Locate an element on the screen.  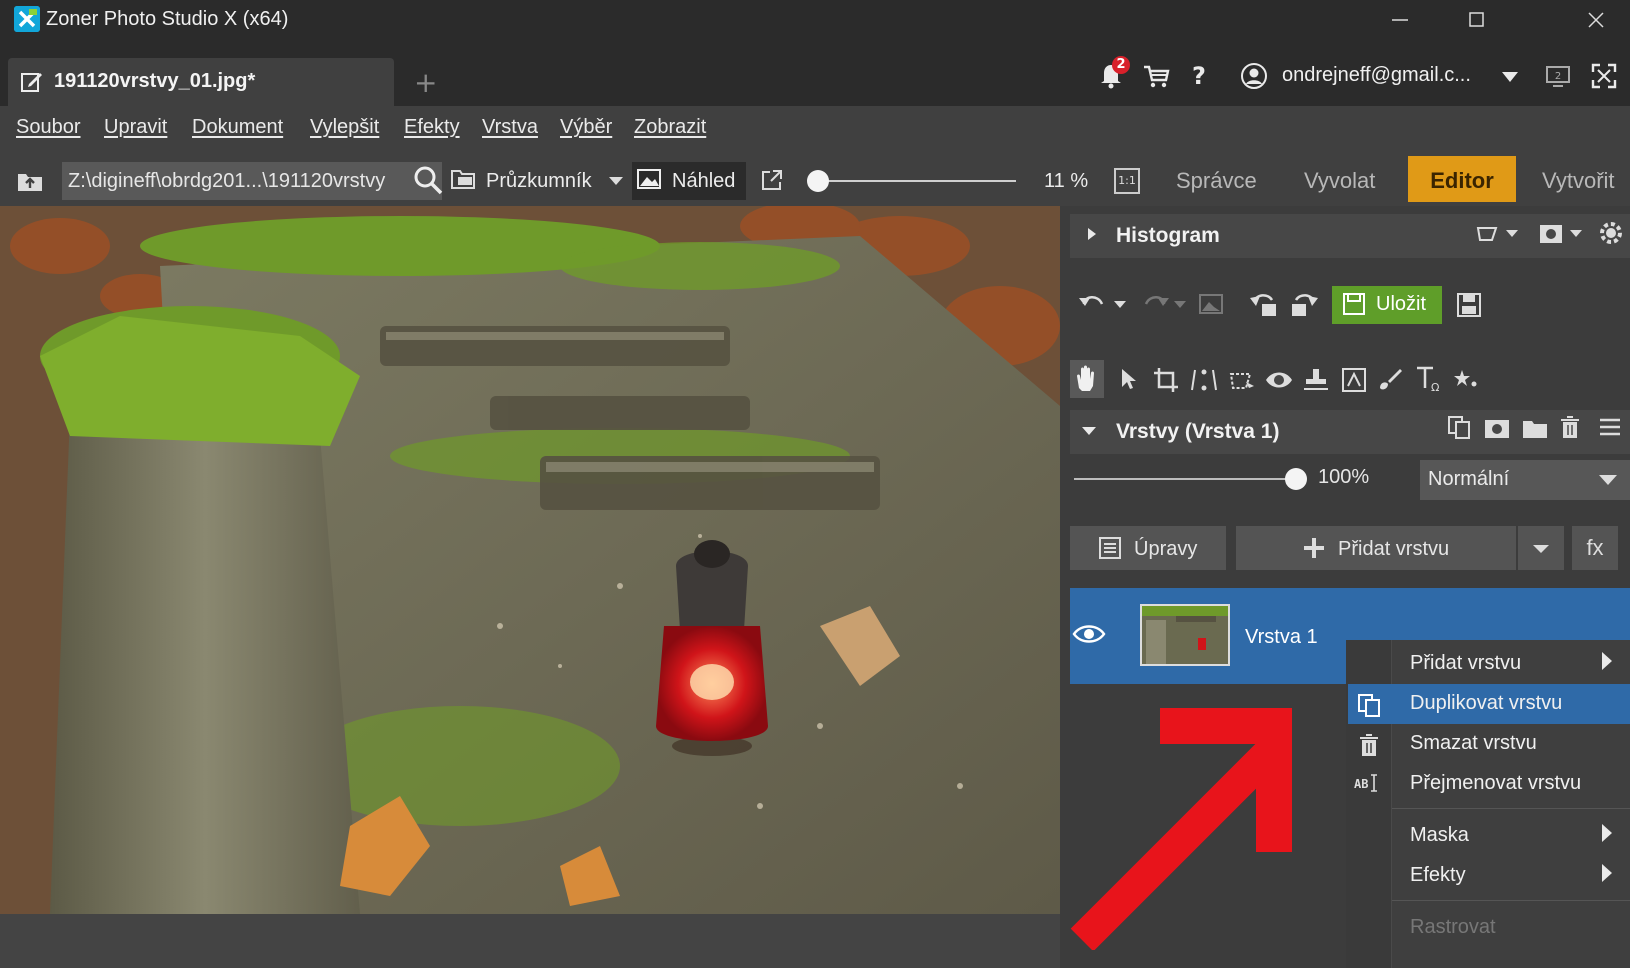
brush-tool-icon is located at coordinates (1390, 380).